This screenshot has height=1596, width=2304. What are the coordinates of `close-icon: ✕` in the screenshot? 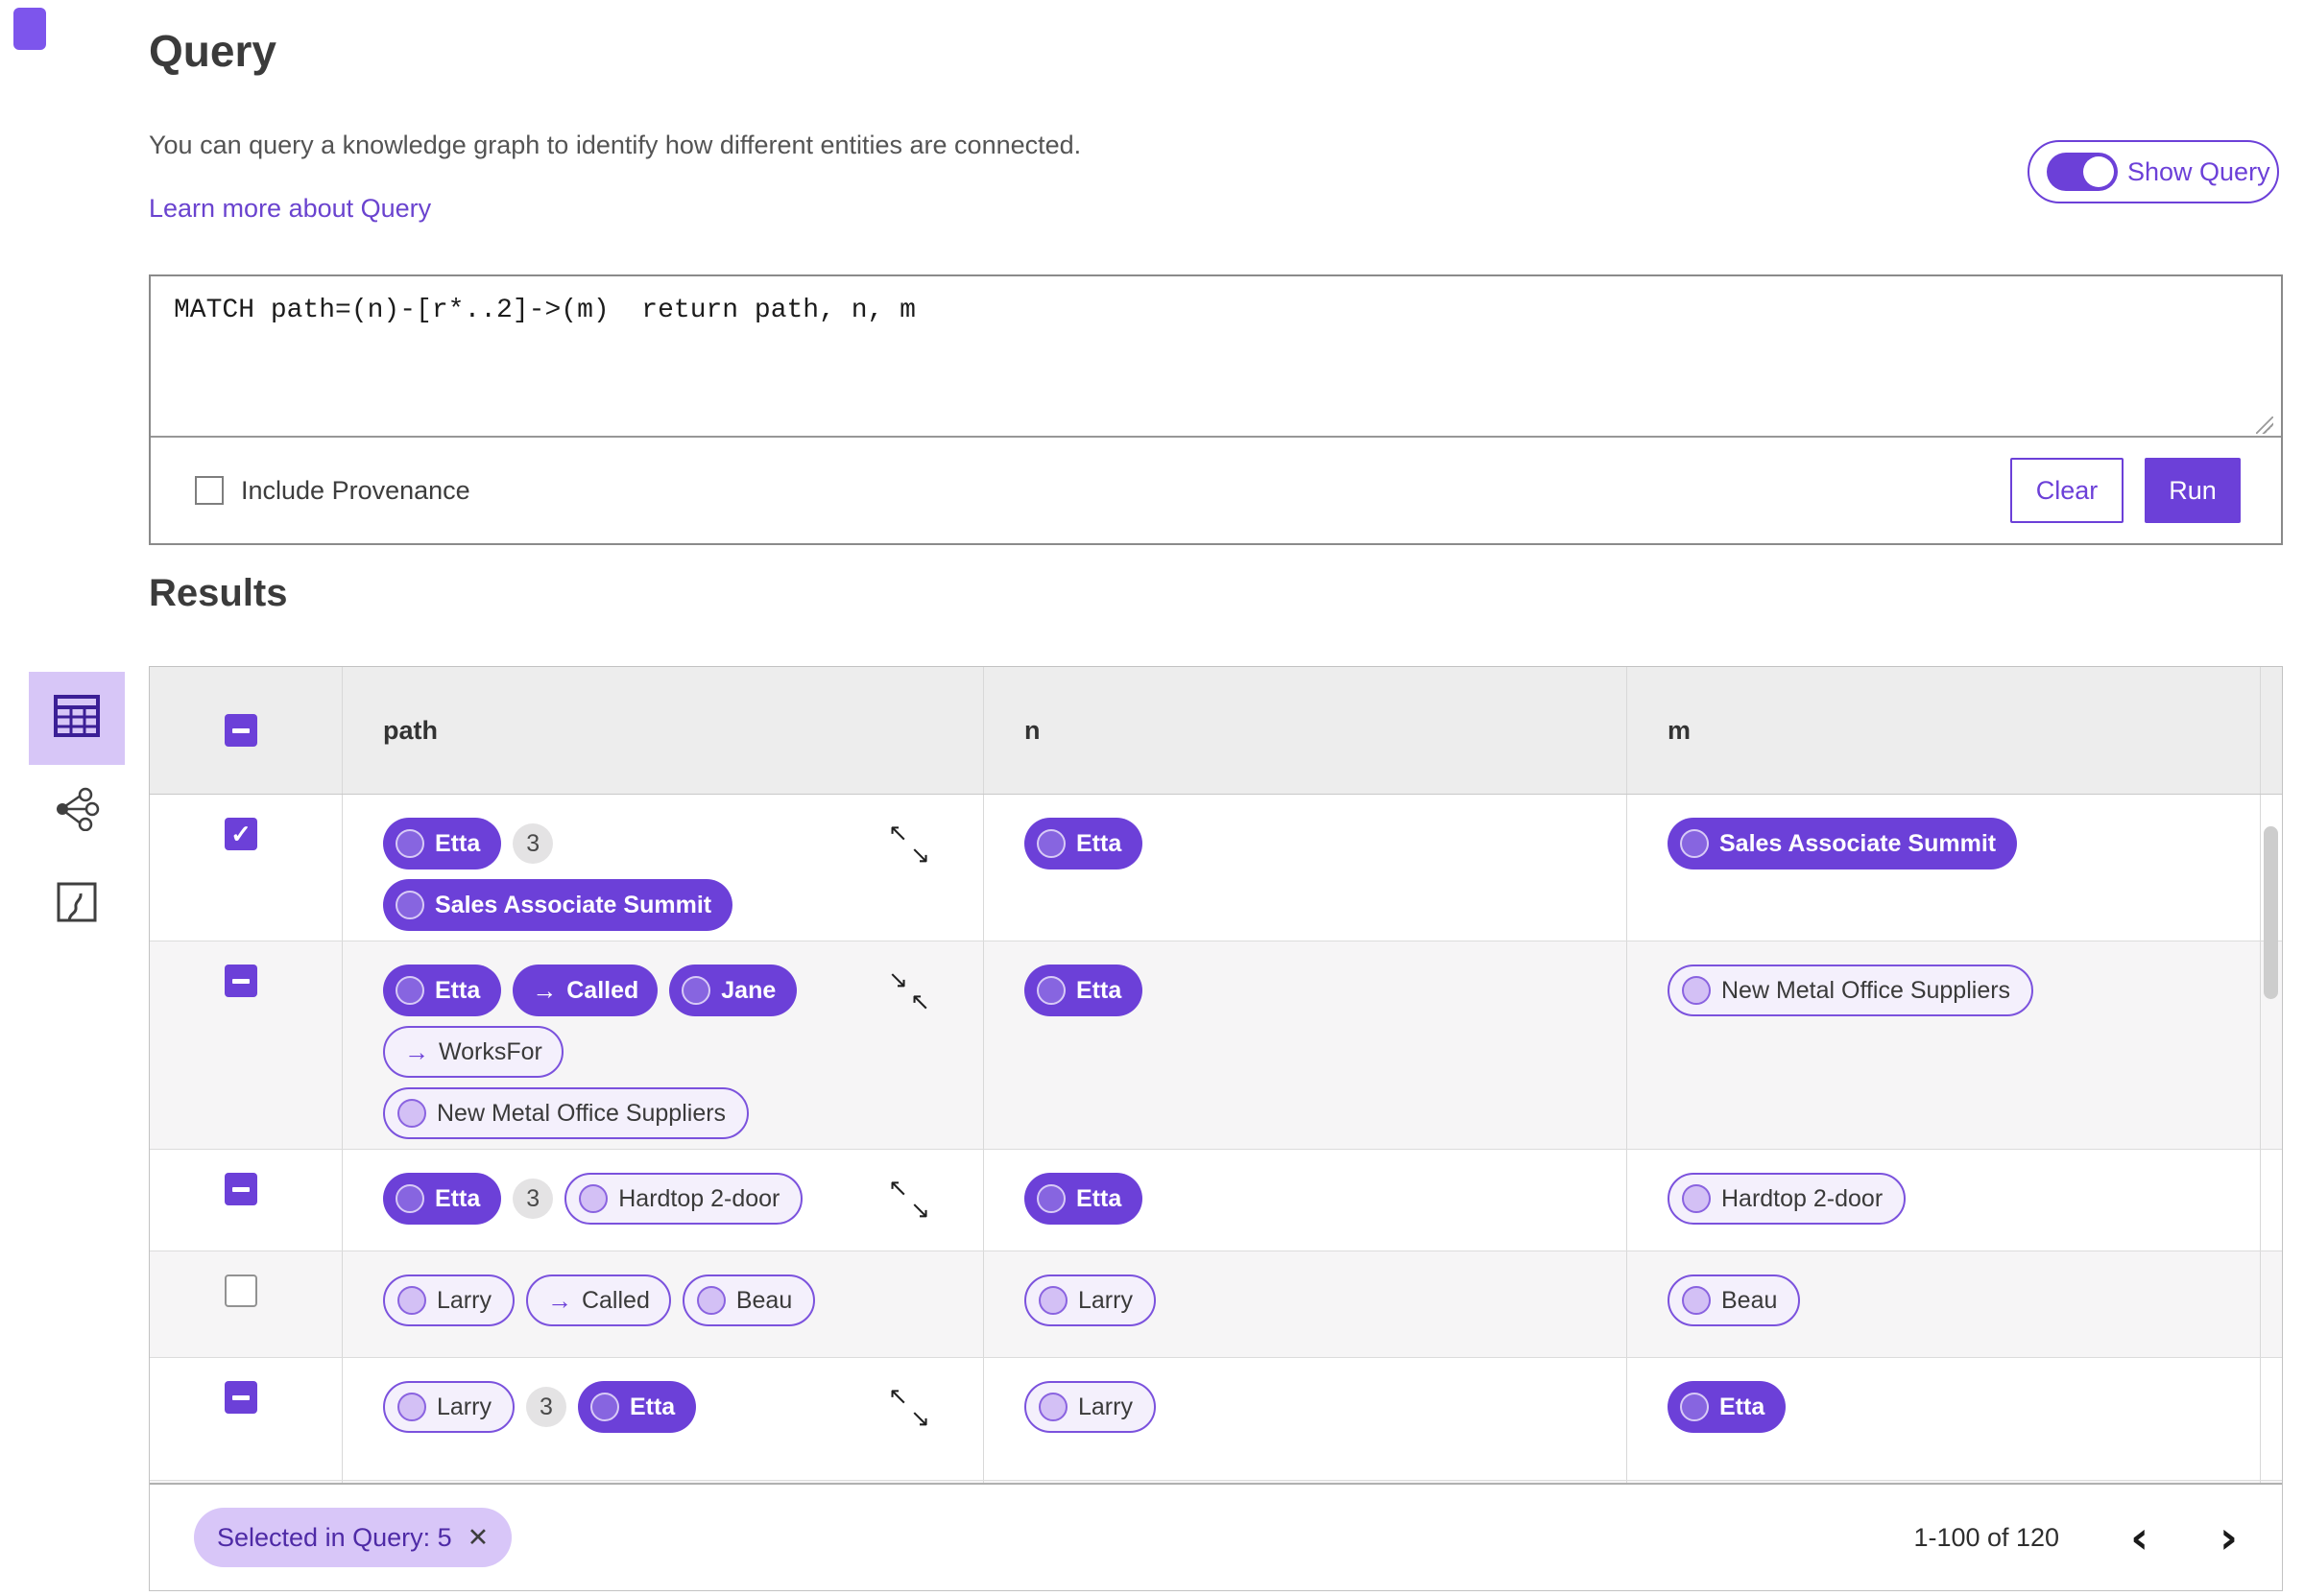 It's located at (479, 1538).